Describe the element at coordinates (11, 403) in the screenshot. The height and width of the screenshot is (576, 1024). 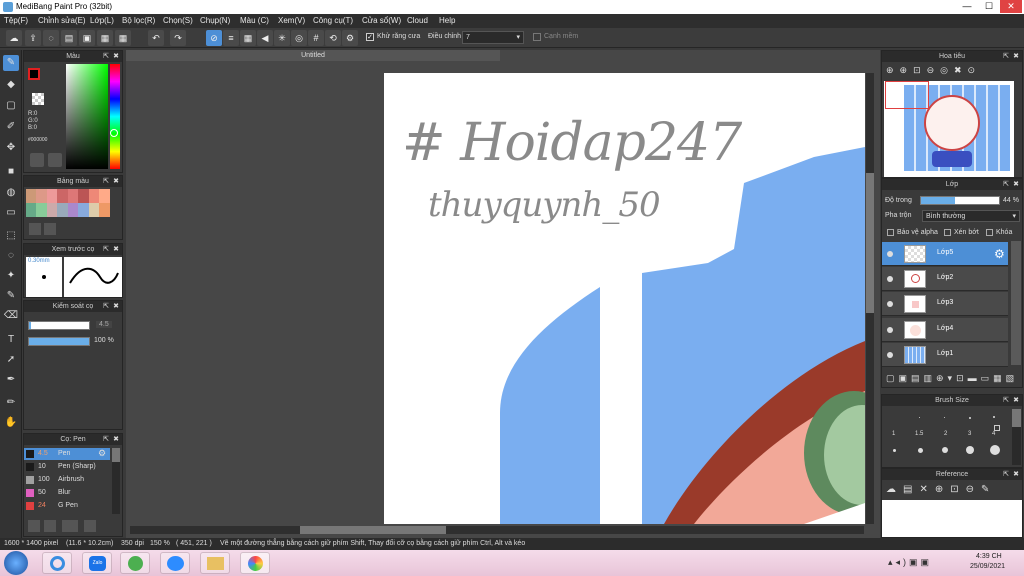
I see `pen-tool-icon: ✏` at that location.